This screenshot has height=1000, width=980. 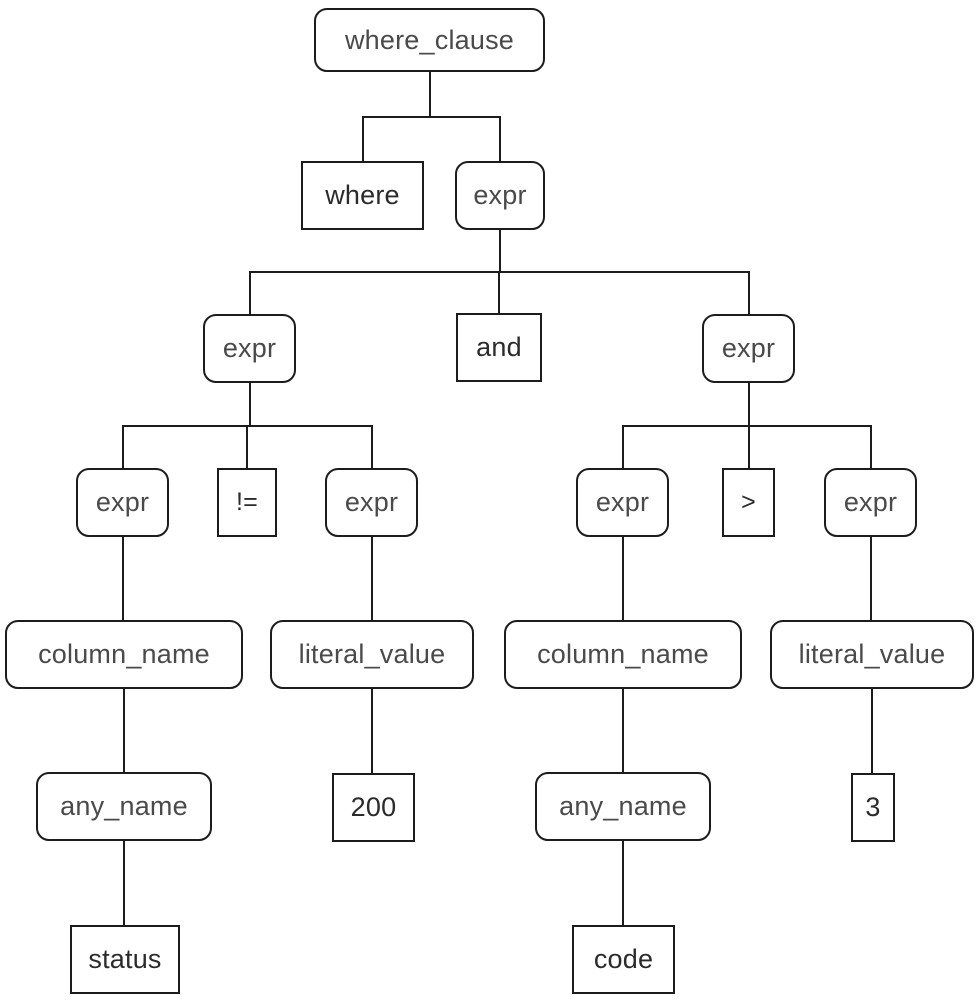 What do you see at coordinates (123, 578) in the screenshot?
I see `edge-n_expr_LL-n_col_L` at bounding box center [123, 578].